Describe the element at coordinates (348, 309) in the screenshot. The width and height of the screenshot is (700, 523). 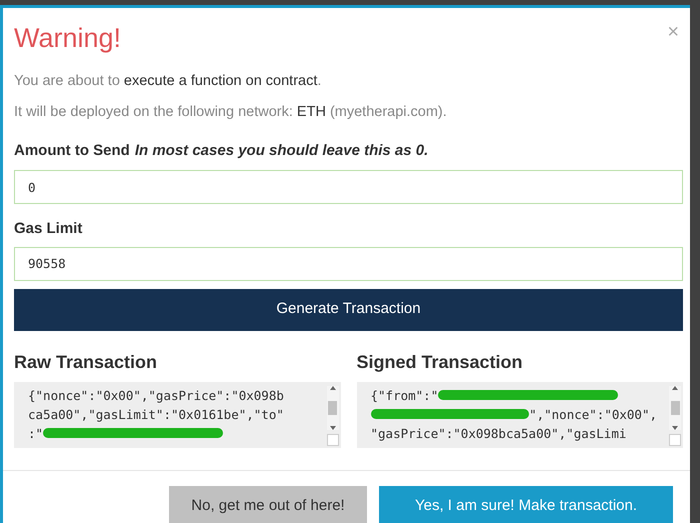
I see `generate-transaction-button: Generate Transaction` at that location.